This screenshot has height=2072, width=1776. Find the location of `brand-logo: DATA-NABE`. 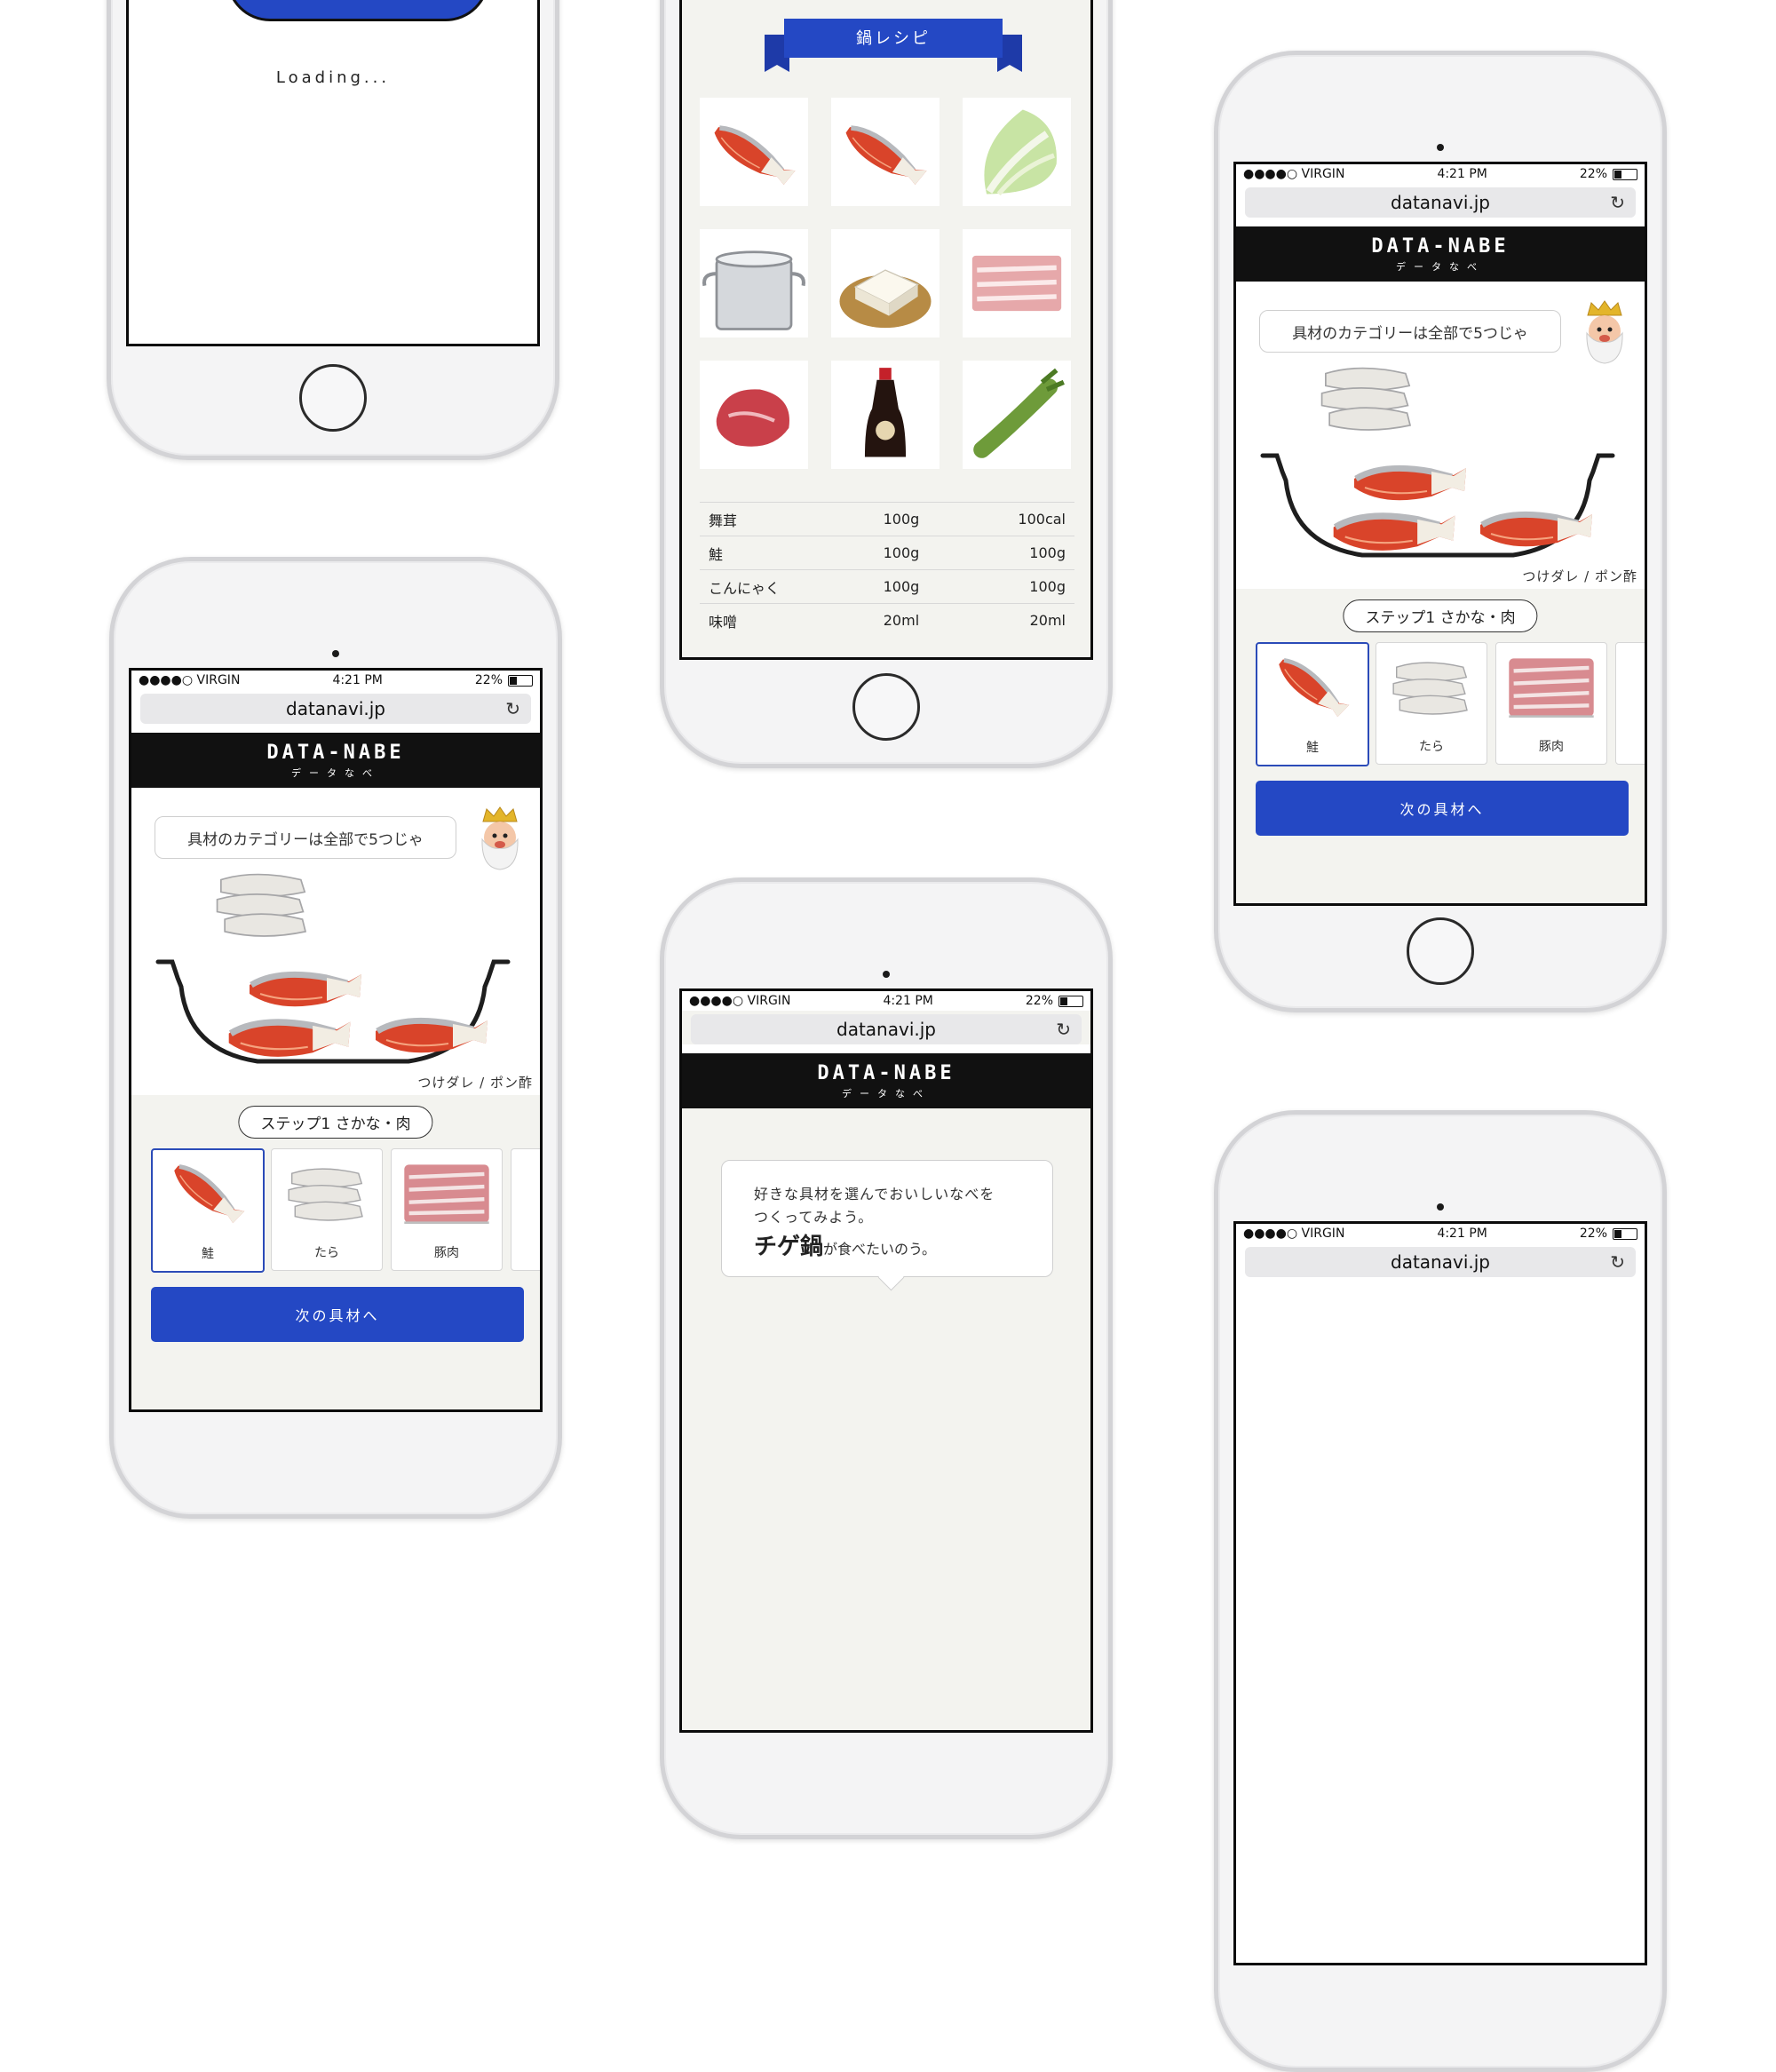

brand-logo: DATA-NABE is located at coordinates (1440, 246).